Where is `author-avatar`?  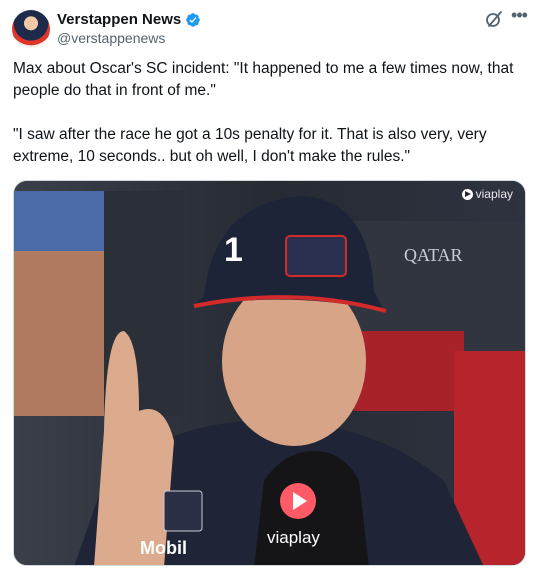 author-avatar is located at coordinates (31, 29).